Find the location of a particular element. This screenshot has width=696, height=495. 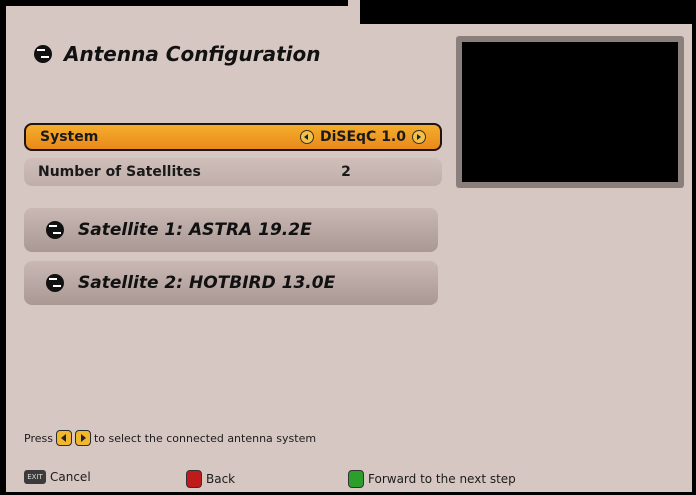

back-button: Back is located at coordinates (210, 479).